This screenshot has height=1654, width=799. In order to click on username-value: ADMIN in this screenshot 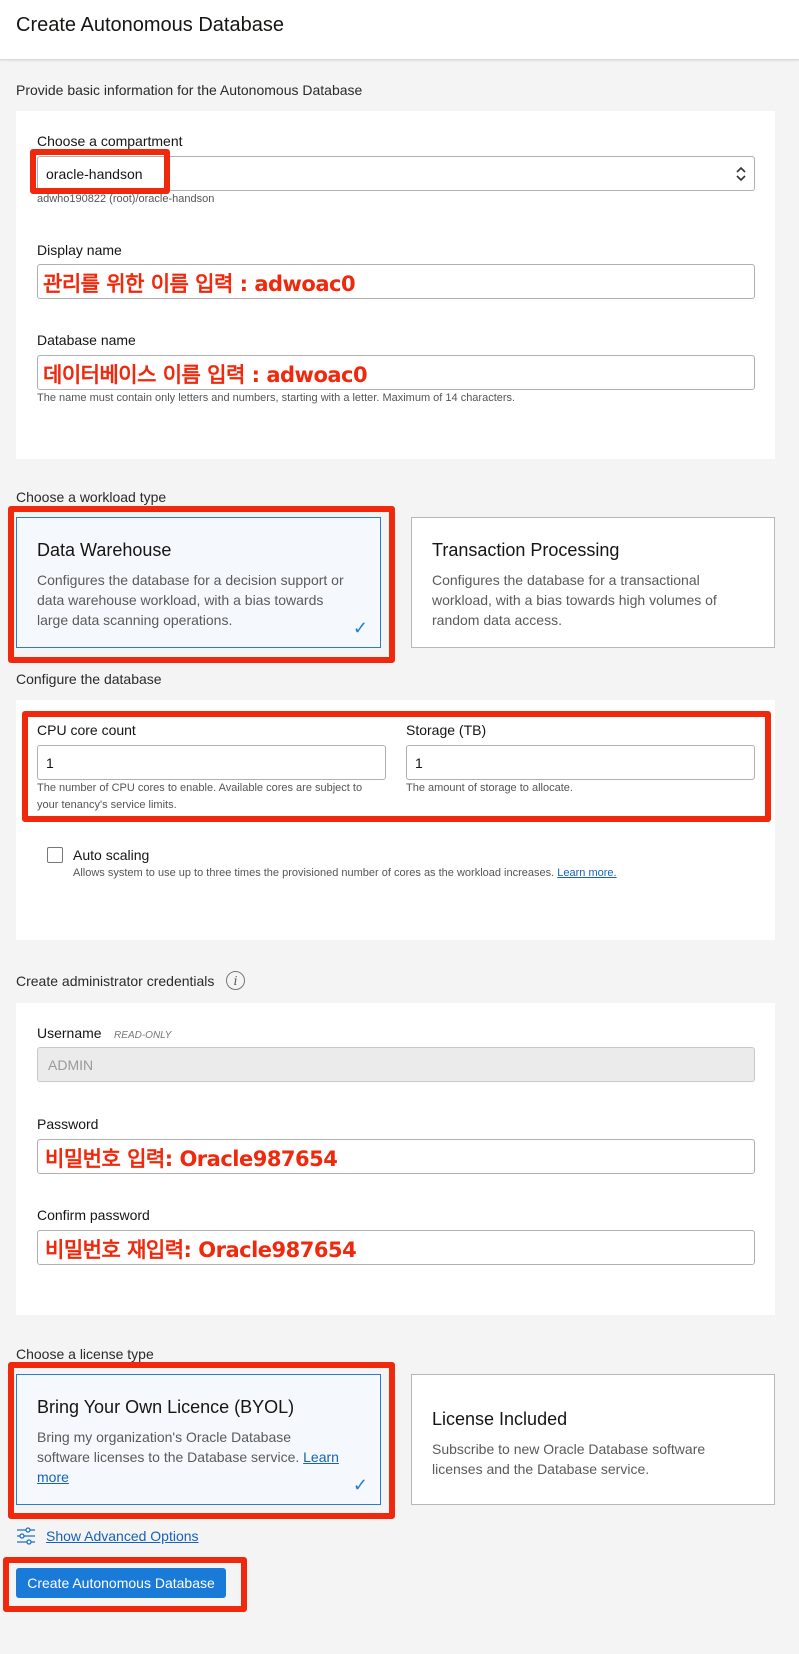, I will do `click(71, 1064)`.